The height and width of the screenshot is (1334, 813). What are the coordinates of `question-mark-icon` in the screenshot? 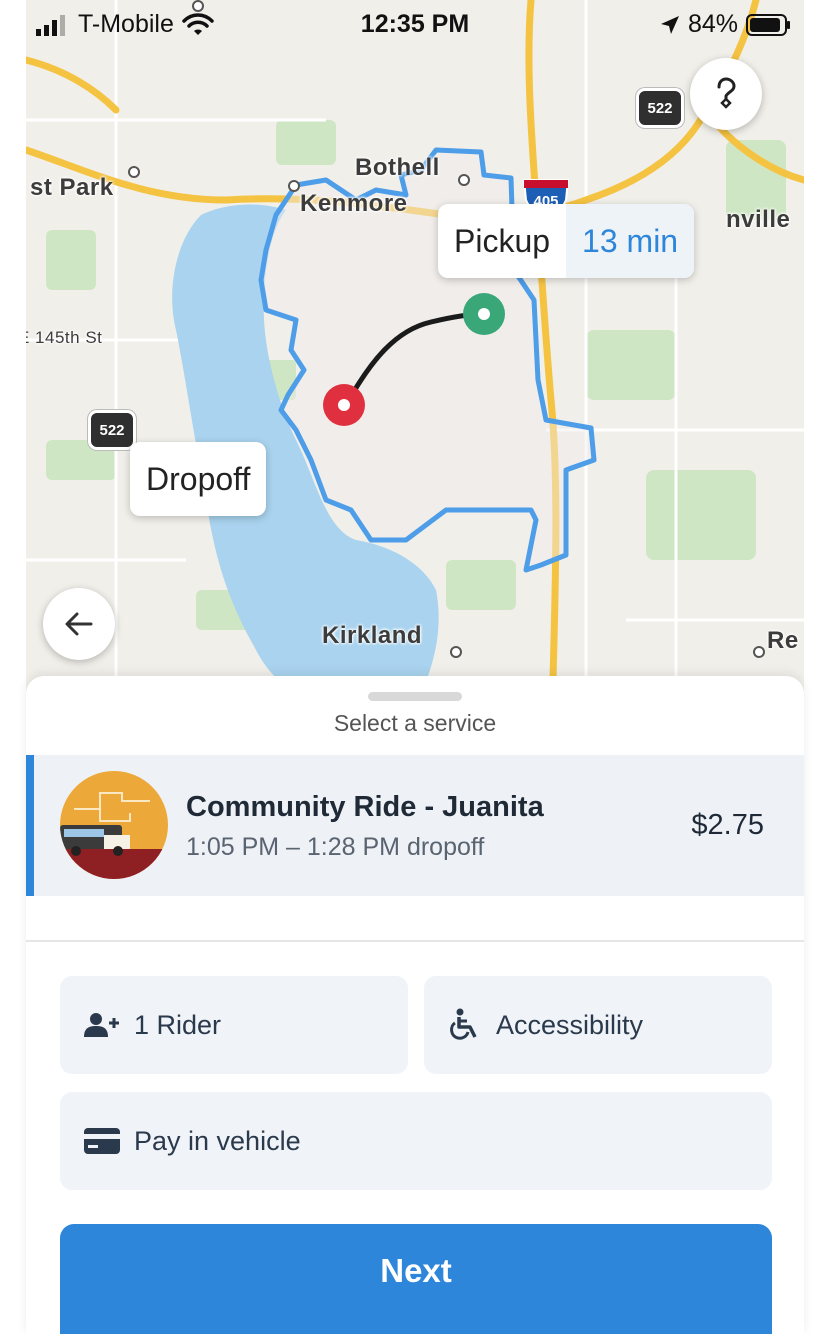 It's located at (726, 93).